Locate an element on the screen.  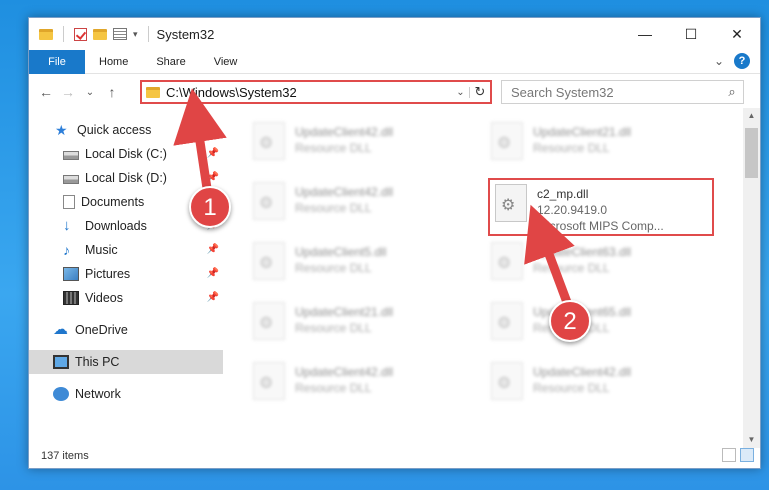
sidebar-item-label: This PC is located at coordinates (97, 362).